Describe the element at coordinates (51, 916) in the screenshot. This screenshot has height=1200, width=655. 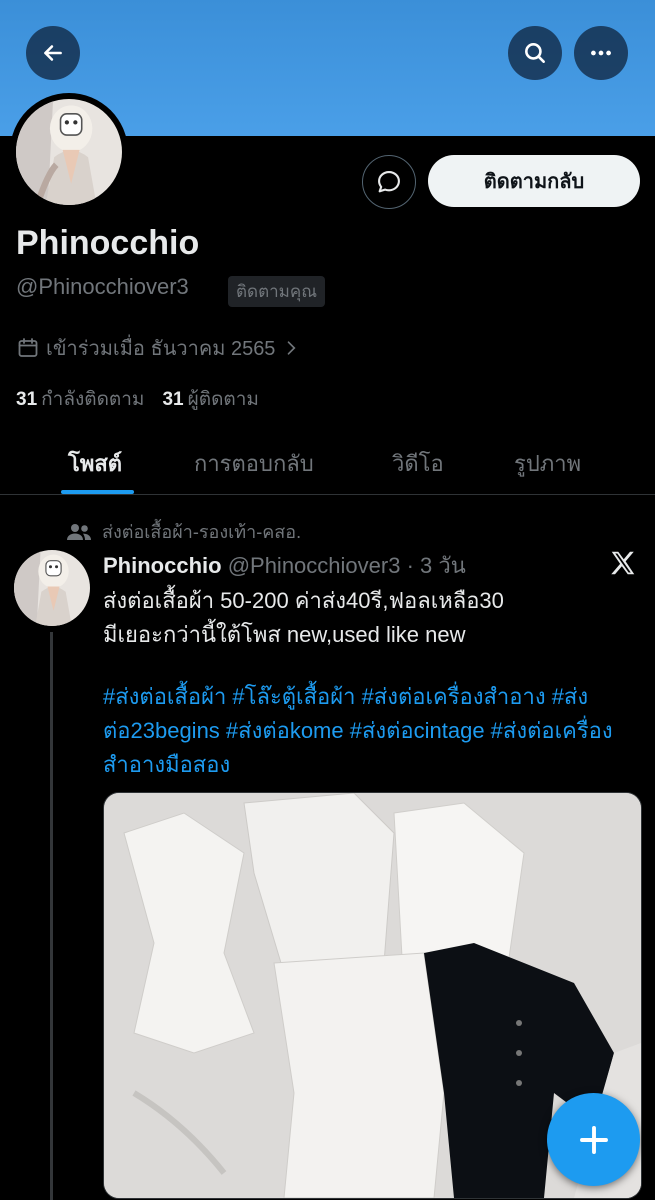
I see `thread-line` at that location.